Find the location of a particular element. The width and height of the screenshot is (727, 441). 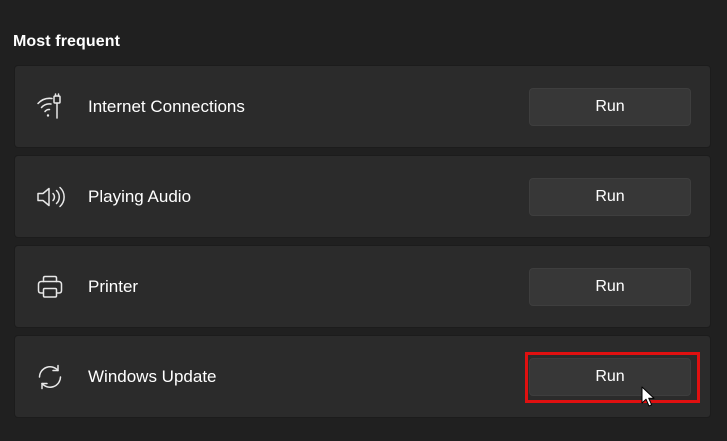

sync-icon is located at coordinates (50, 377).